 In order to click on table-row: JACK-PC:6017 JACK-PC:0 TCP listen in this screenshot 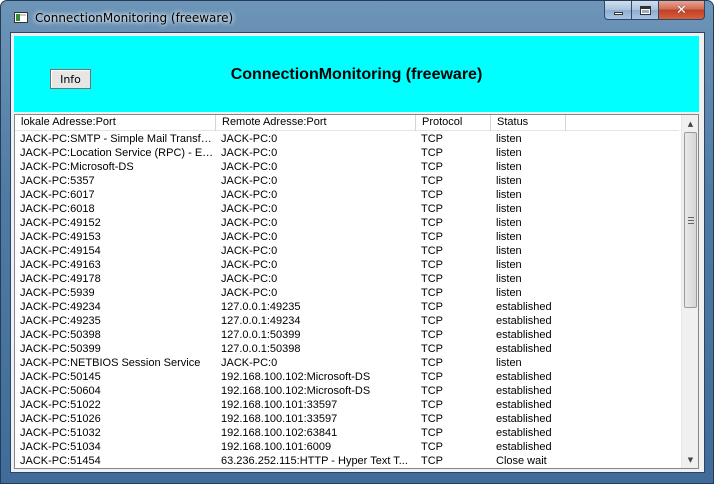, I will do `click(347, 195)`.